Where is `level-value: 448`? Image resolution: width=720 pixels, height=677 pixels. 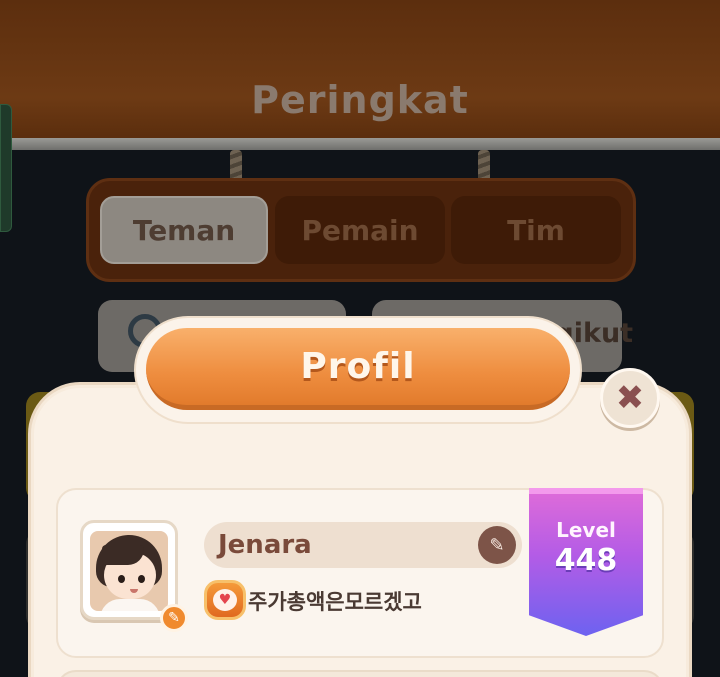
level-value: 448 is located at coordinates (586, 560).